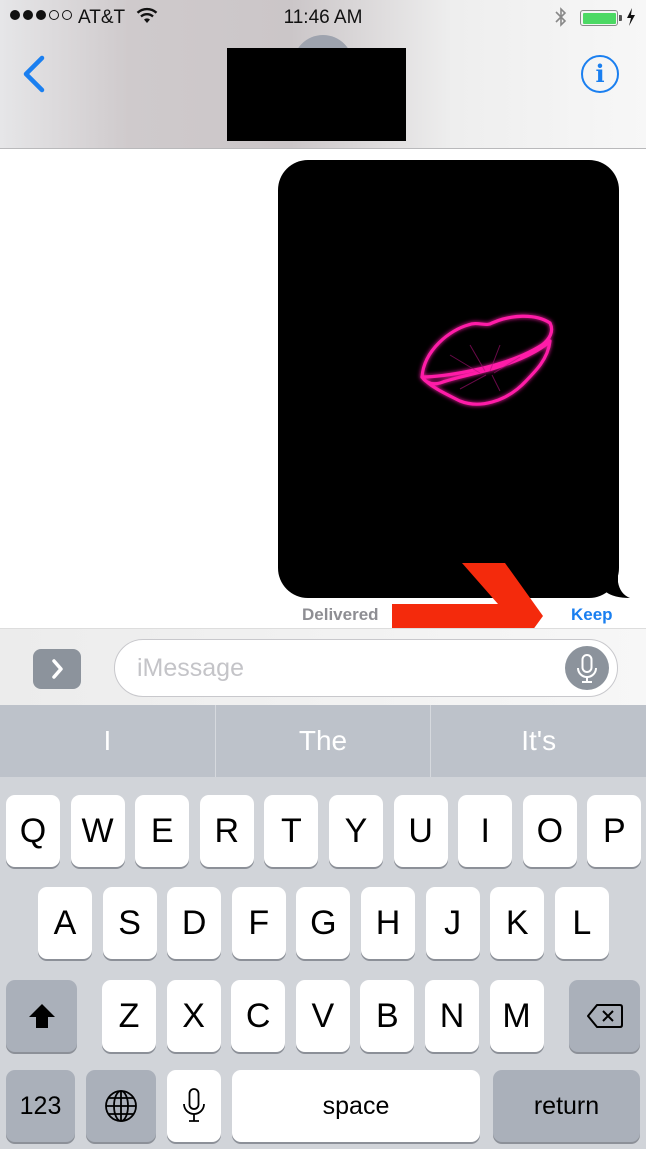 This screenshot has width=646, height=1149. What do you see at coordinates (566, 1106) in the screenshot?
I see `return-key: return` at bounding box center [566, 1106].